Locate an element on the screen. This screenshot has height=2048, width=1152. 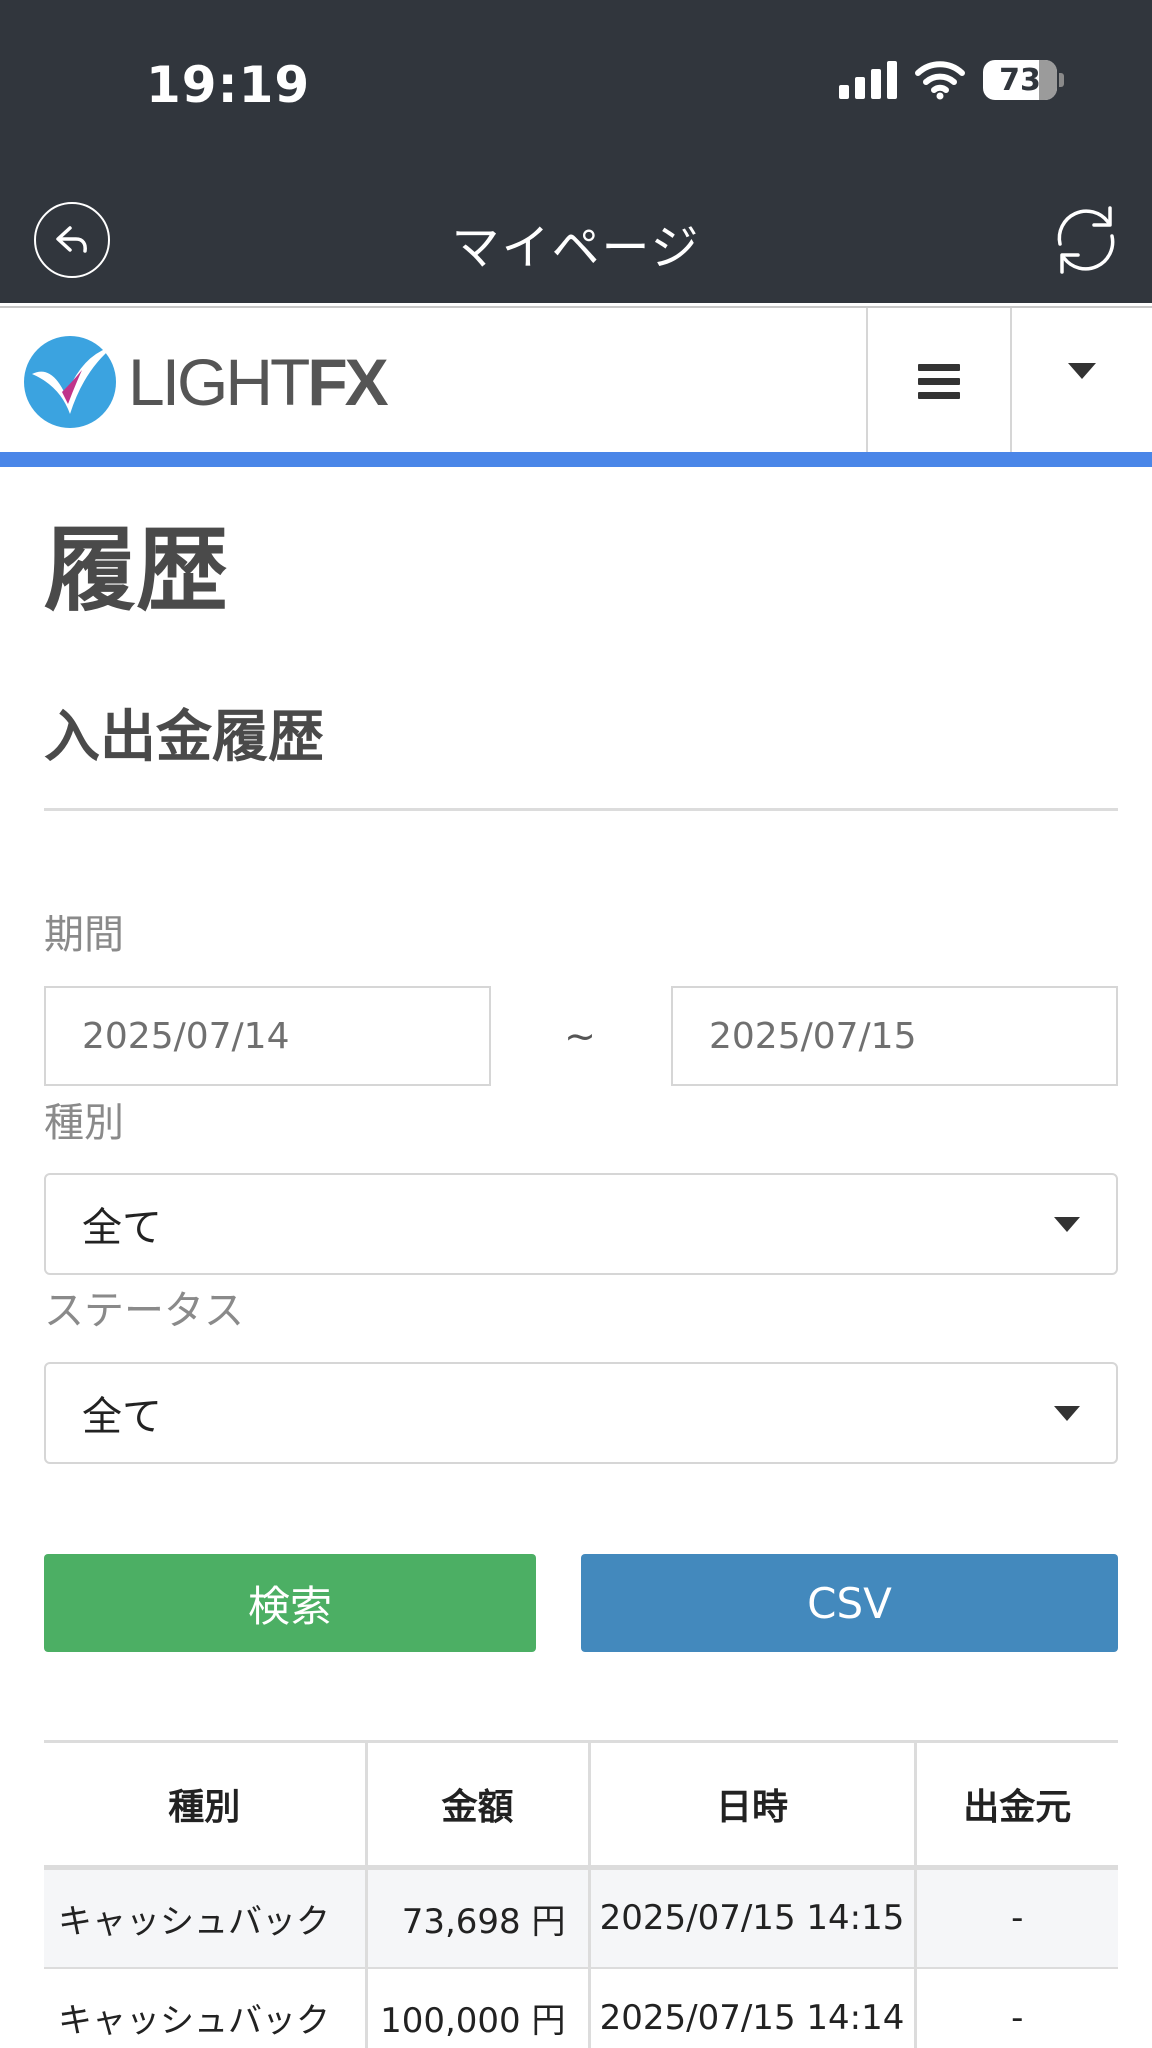
menu-button is located at coordinates (939, 381).